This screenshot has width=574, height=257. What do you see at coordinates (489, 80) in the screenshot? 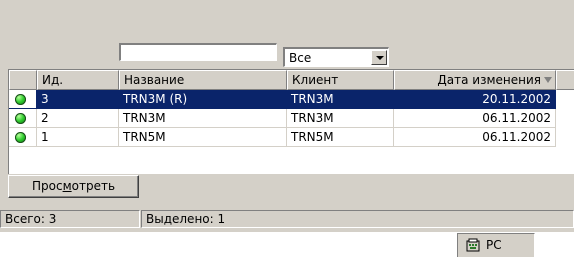
I see `column-header-date-label: Дата изменения` at bounding box center [489, 80].